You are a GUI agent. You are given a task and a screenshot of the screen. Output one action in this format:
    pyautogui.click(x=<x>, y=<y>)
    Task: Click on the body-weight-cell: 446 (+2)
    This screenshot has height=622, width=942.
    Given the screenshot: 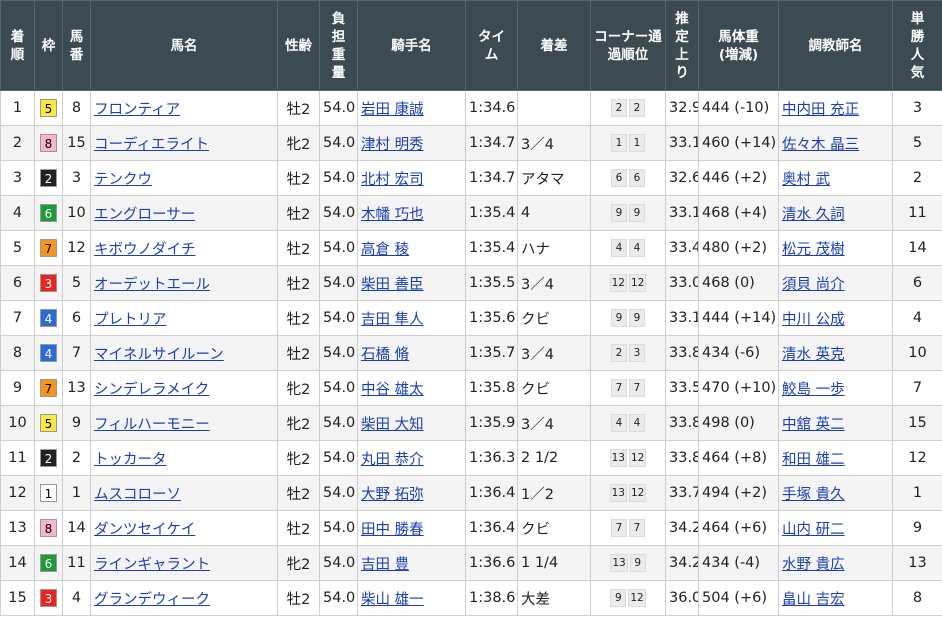 What is the action you would take?
    pyautogui.click(x=738, y=178)
    